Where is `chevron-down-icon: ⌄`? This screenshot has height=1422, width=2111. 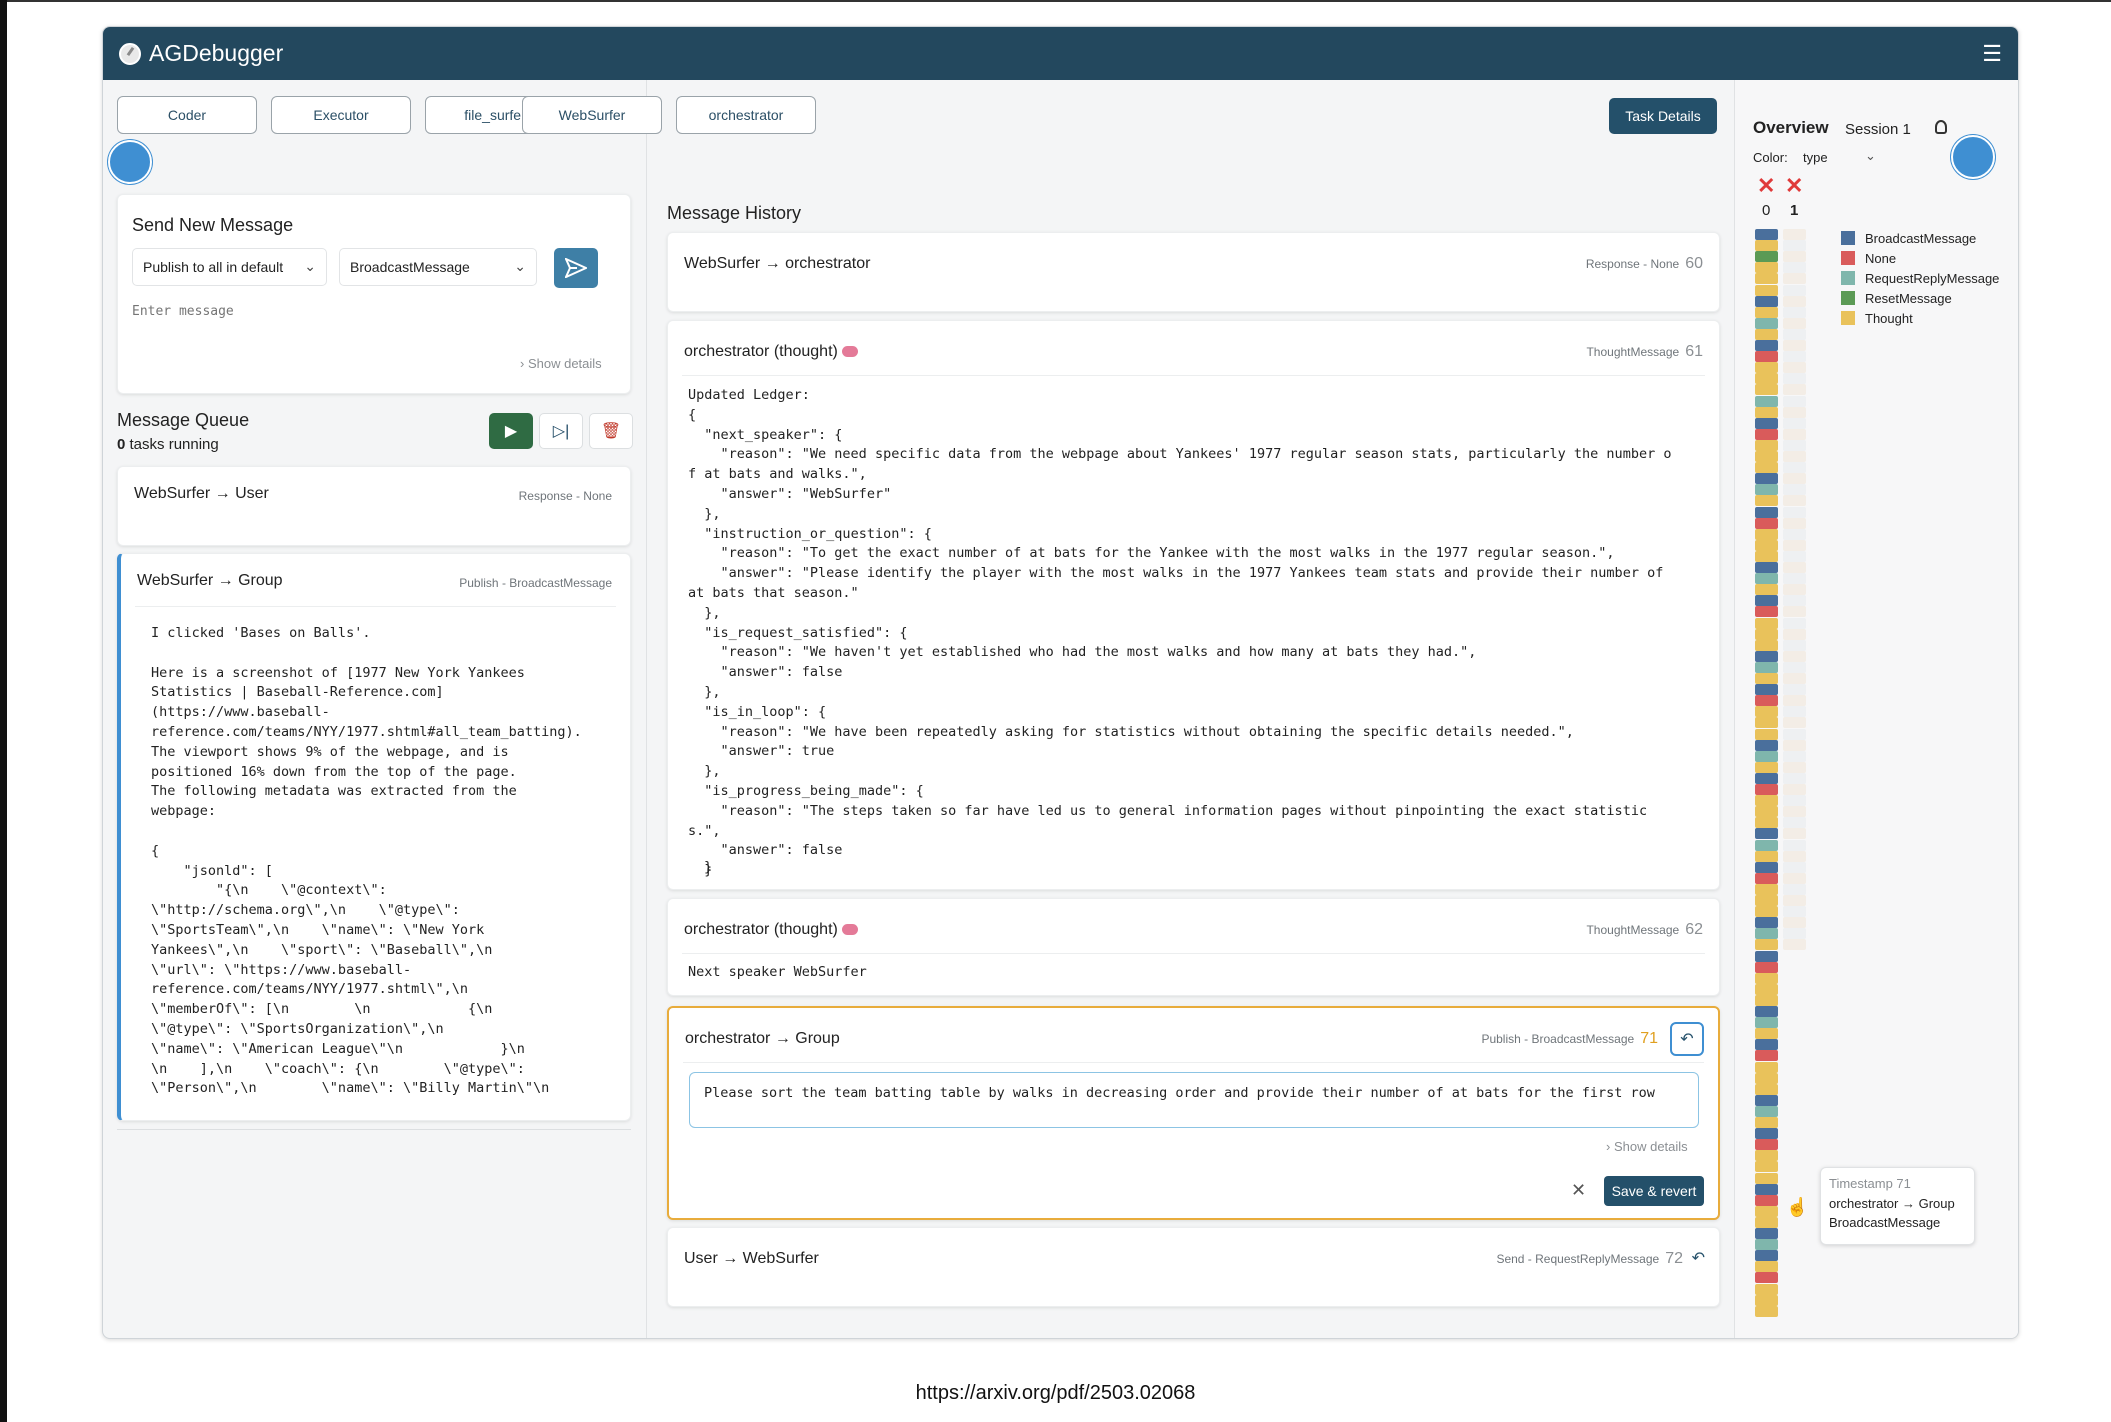 chevron-down-icon: ⌄ is located at coordinates (1870, 156).